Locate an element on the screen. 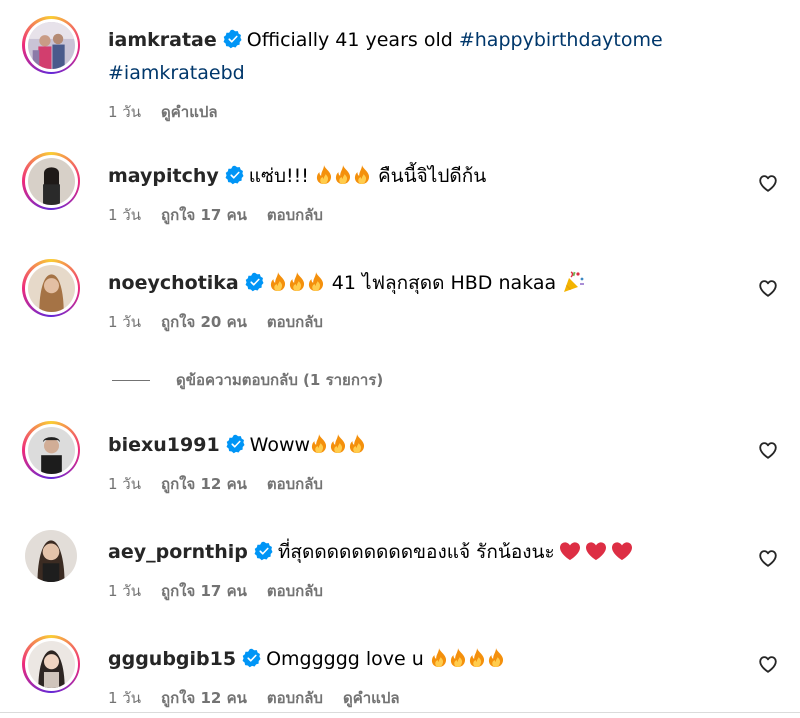  view-replies-button: ดูข้อความตอบกลับ (1 รายการ) is located at coordinates (247, 380).